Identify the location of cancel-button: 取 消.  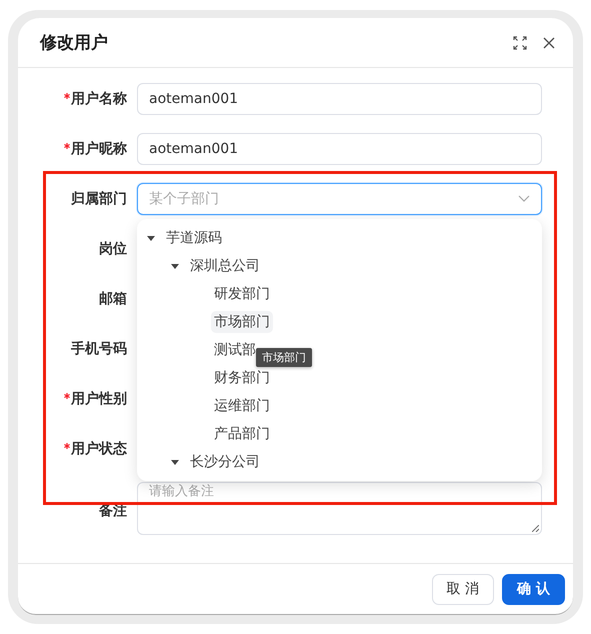
(463, 589).